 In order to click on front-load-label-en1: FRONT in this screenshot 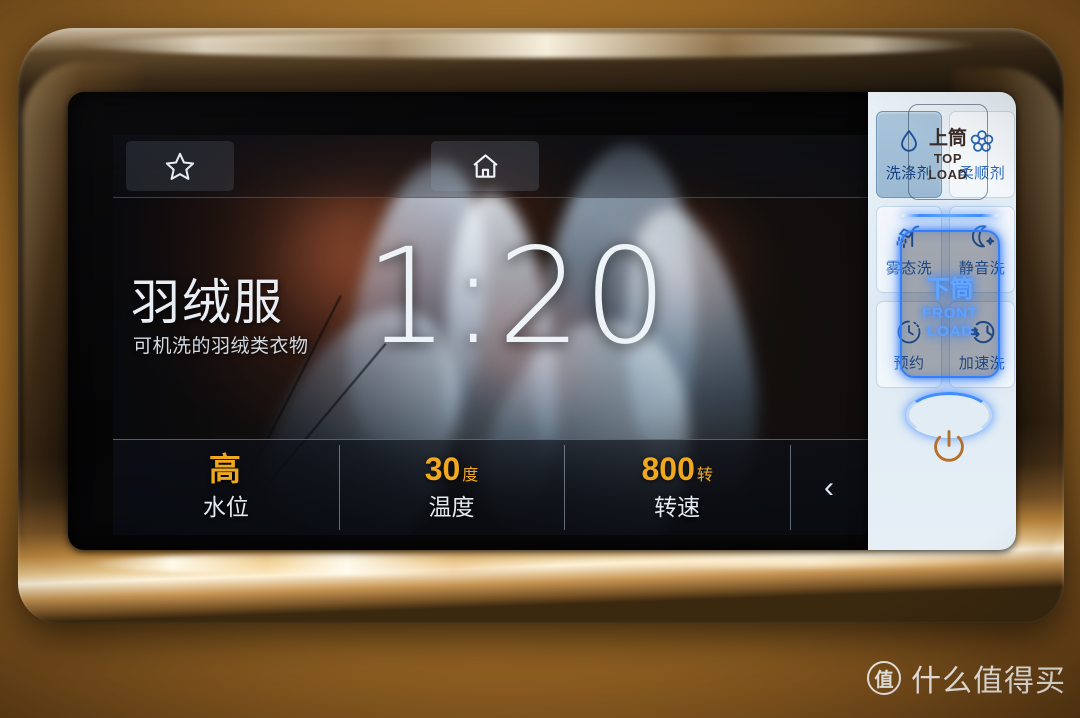, I will do `click(950, 313)`.